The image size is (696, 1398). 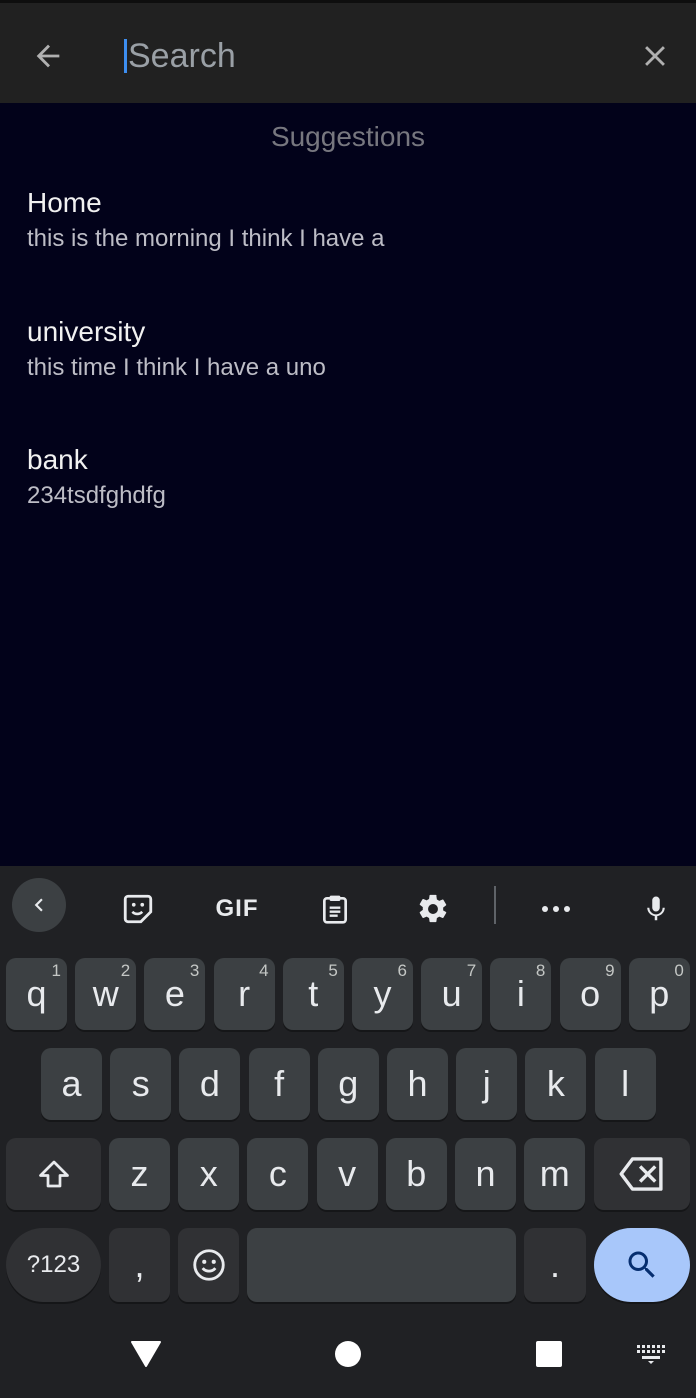 I want to click on key-label: i, so click(x=520, y=993).